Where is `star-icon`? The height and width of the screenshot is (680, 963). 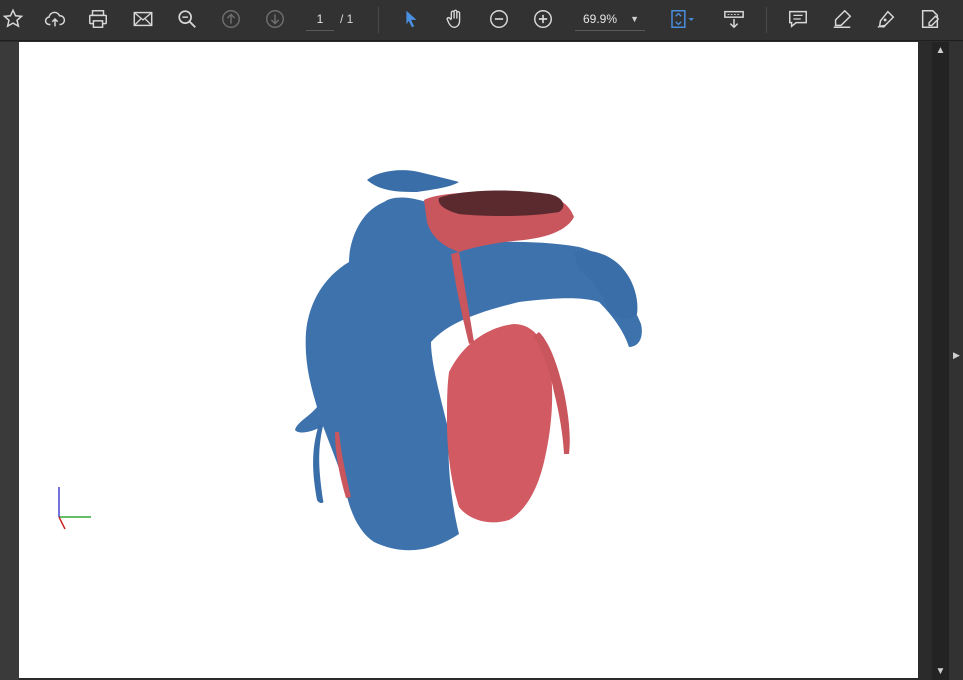
star-icon is located at coordinates (13, 19).